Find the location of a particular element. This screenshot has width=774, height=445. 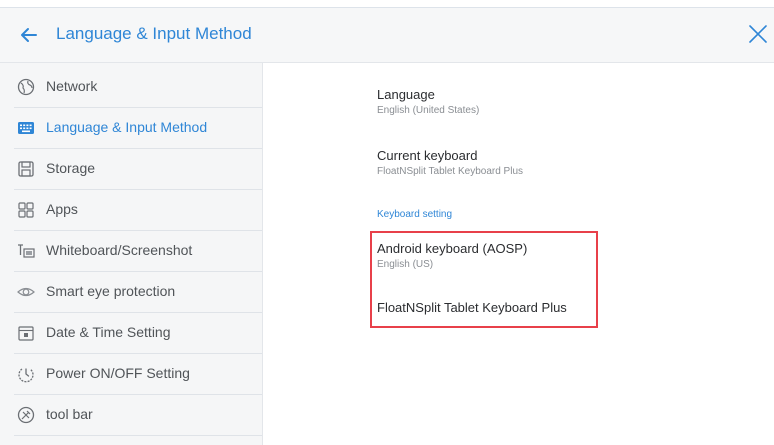

keyboard-item-title: FloatNSplit Tablet Keyboard Plus is located at coordinates (472, 307).